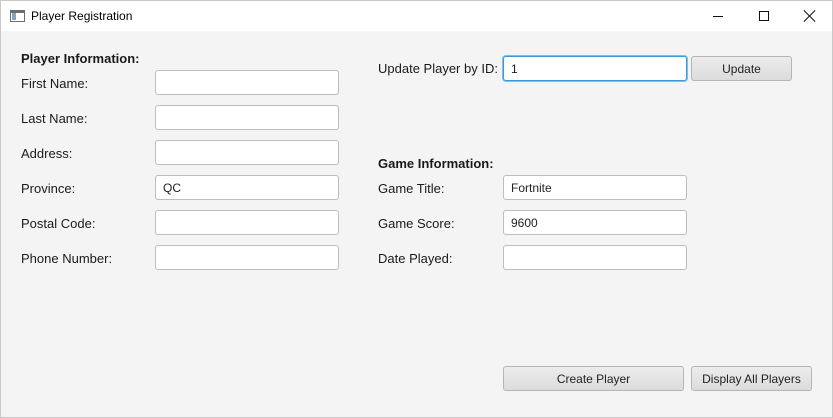 Image resolution: width=833 pixels, height=418 pixels. Describe the element at coordinates (247, 222) in the screenshot. I see `postal-code-field` at that location.